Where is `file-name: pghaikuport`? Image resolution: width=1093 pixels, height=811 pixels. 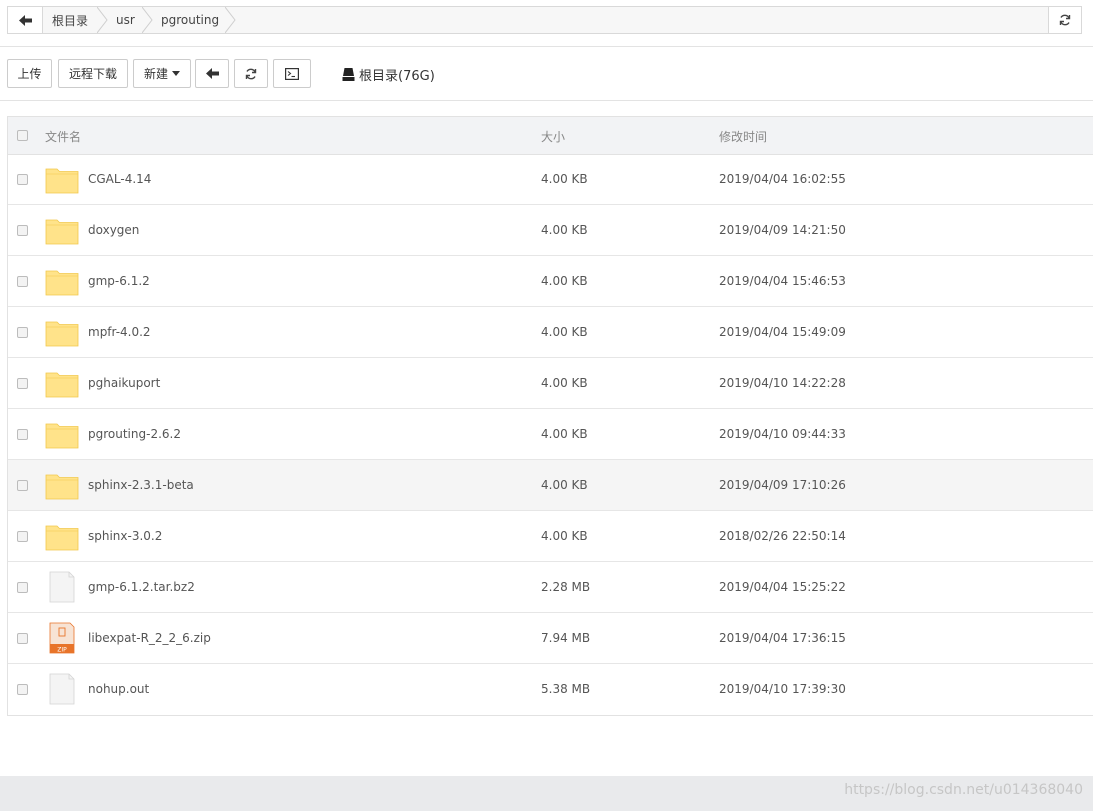 file-name: pghaikuport is located at coordinates (124, 383).